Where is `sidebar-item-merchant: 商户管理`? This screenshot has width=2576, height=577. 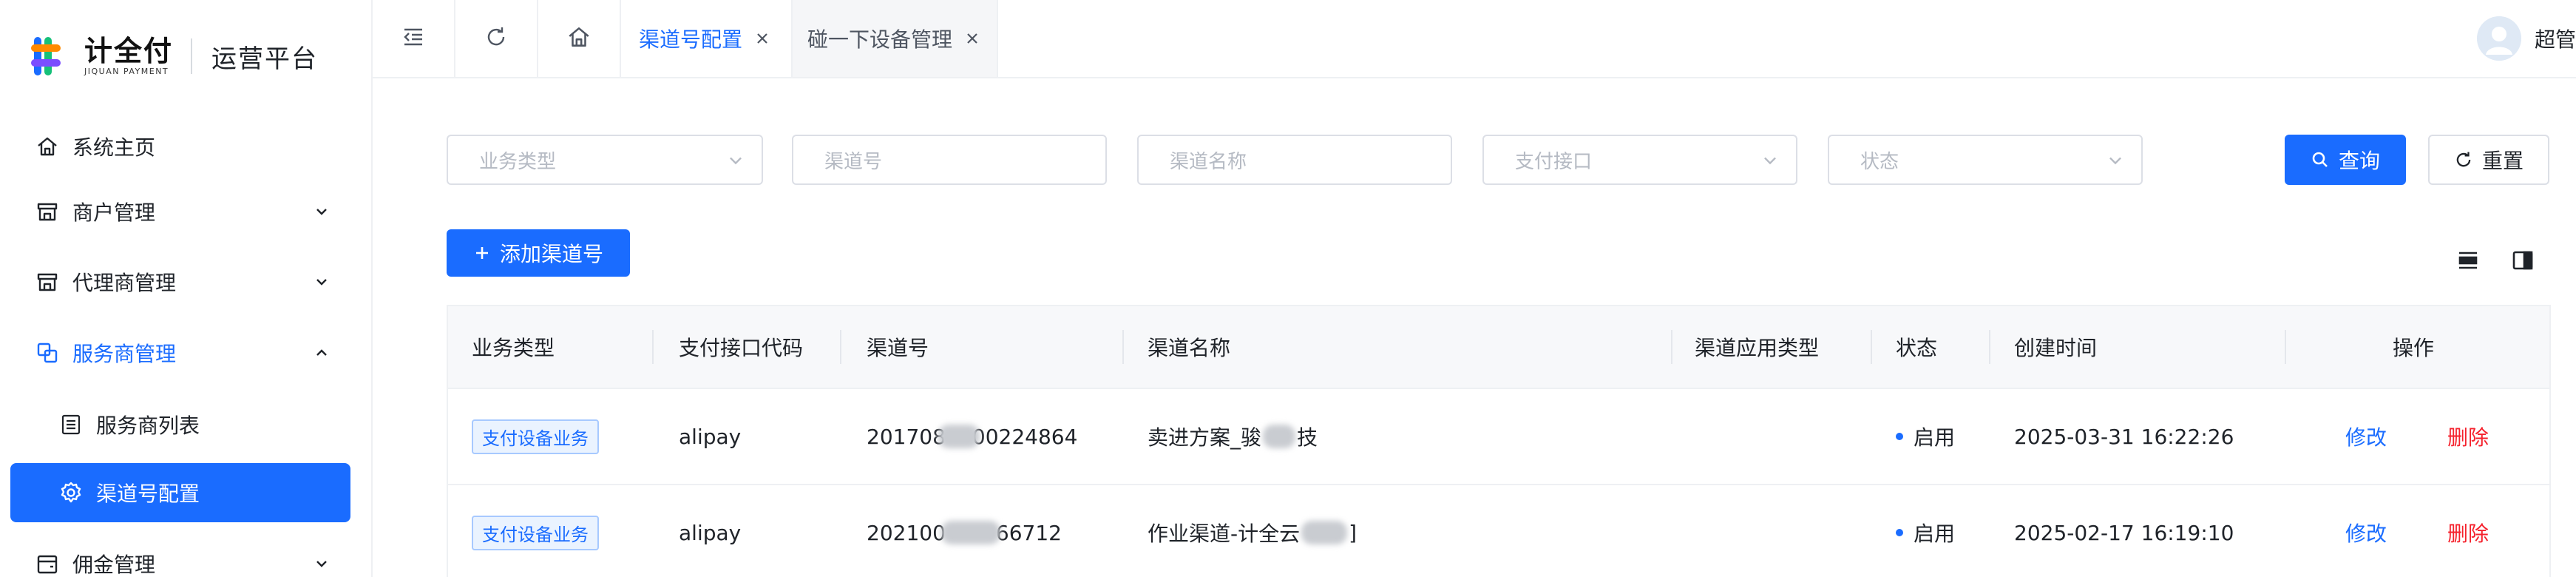 sidebar-item-merchant: 商户管理 is located at coordinates (180, 211).